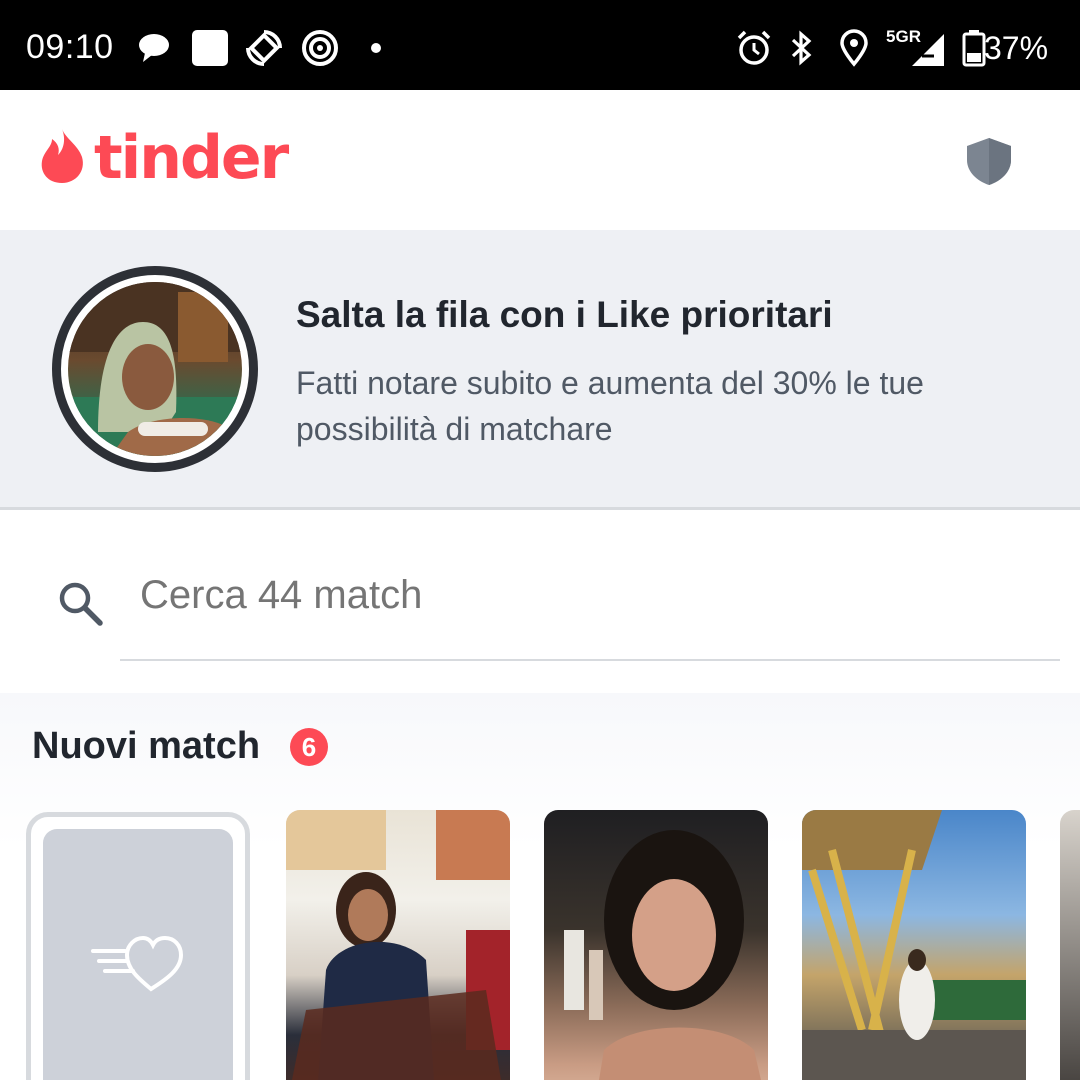  What do you see at coordinates (989, 163) in the screenshot?
I see `safety-shield-icon` at bounding box center [989, 163].